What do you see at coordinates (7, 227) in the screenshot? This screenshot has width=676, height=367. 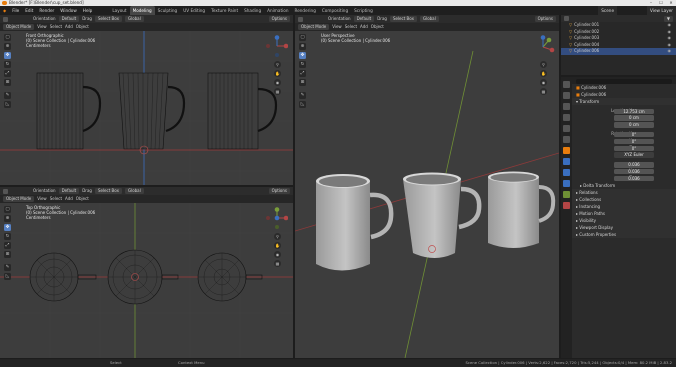 I see `move-tool-icon-2: ✥` at bounding box center [7, 227].